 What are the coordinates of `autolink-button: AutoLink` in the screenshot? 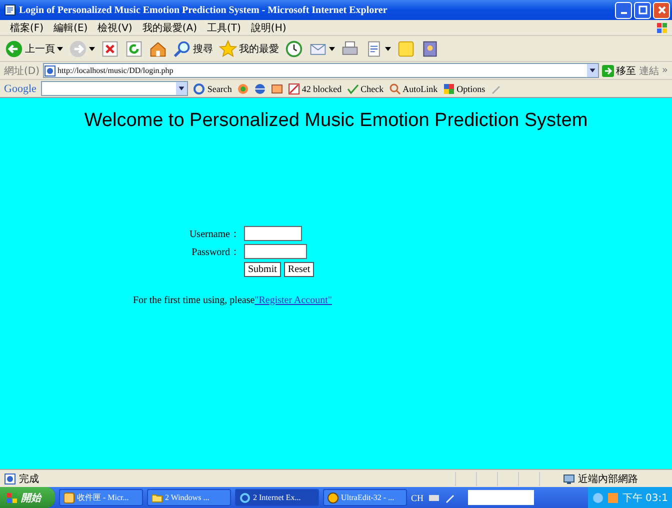 It's located at (413, 88).